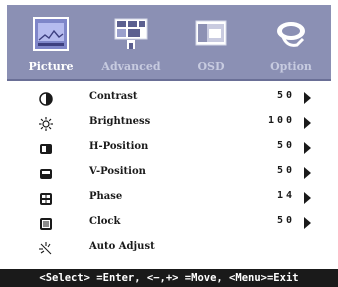 The image size is (338, 287). Describe the element at coordinates (211, 66) in the screenshot. I see `tab-label: OSD` at that location.